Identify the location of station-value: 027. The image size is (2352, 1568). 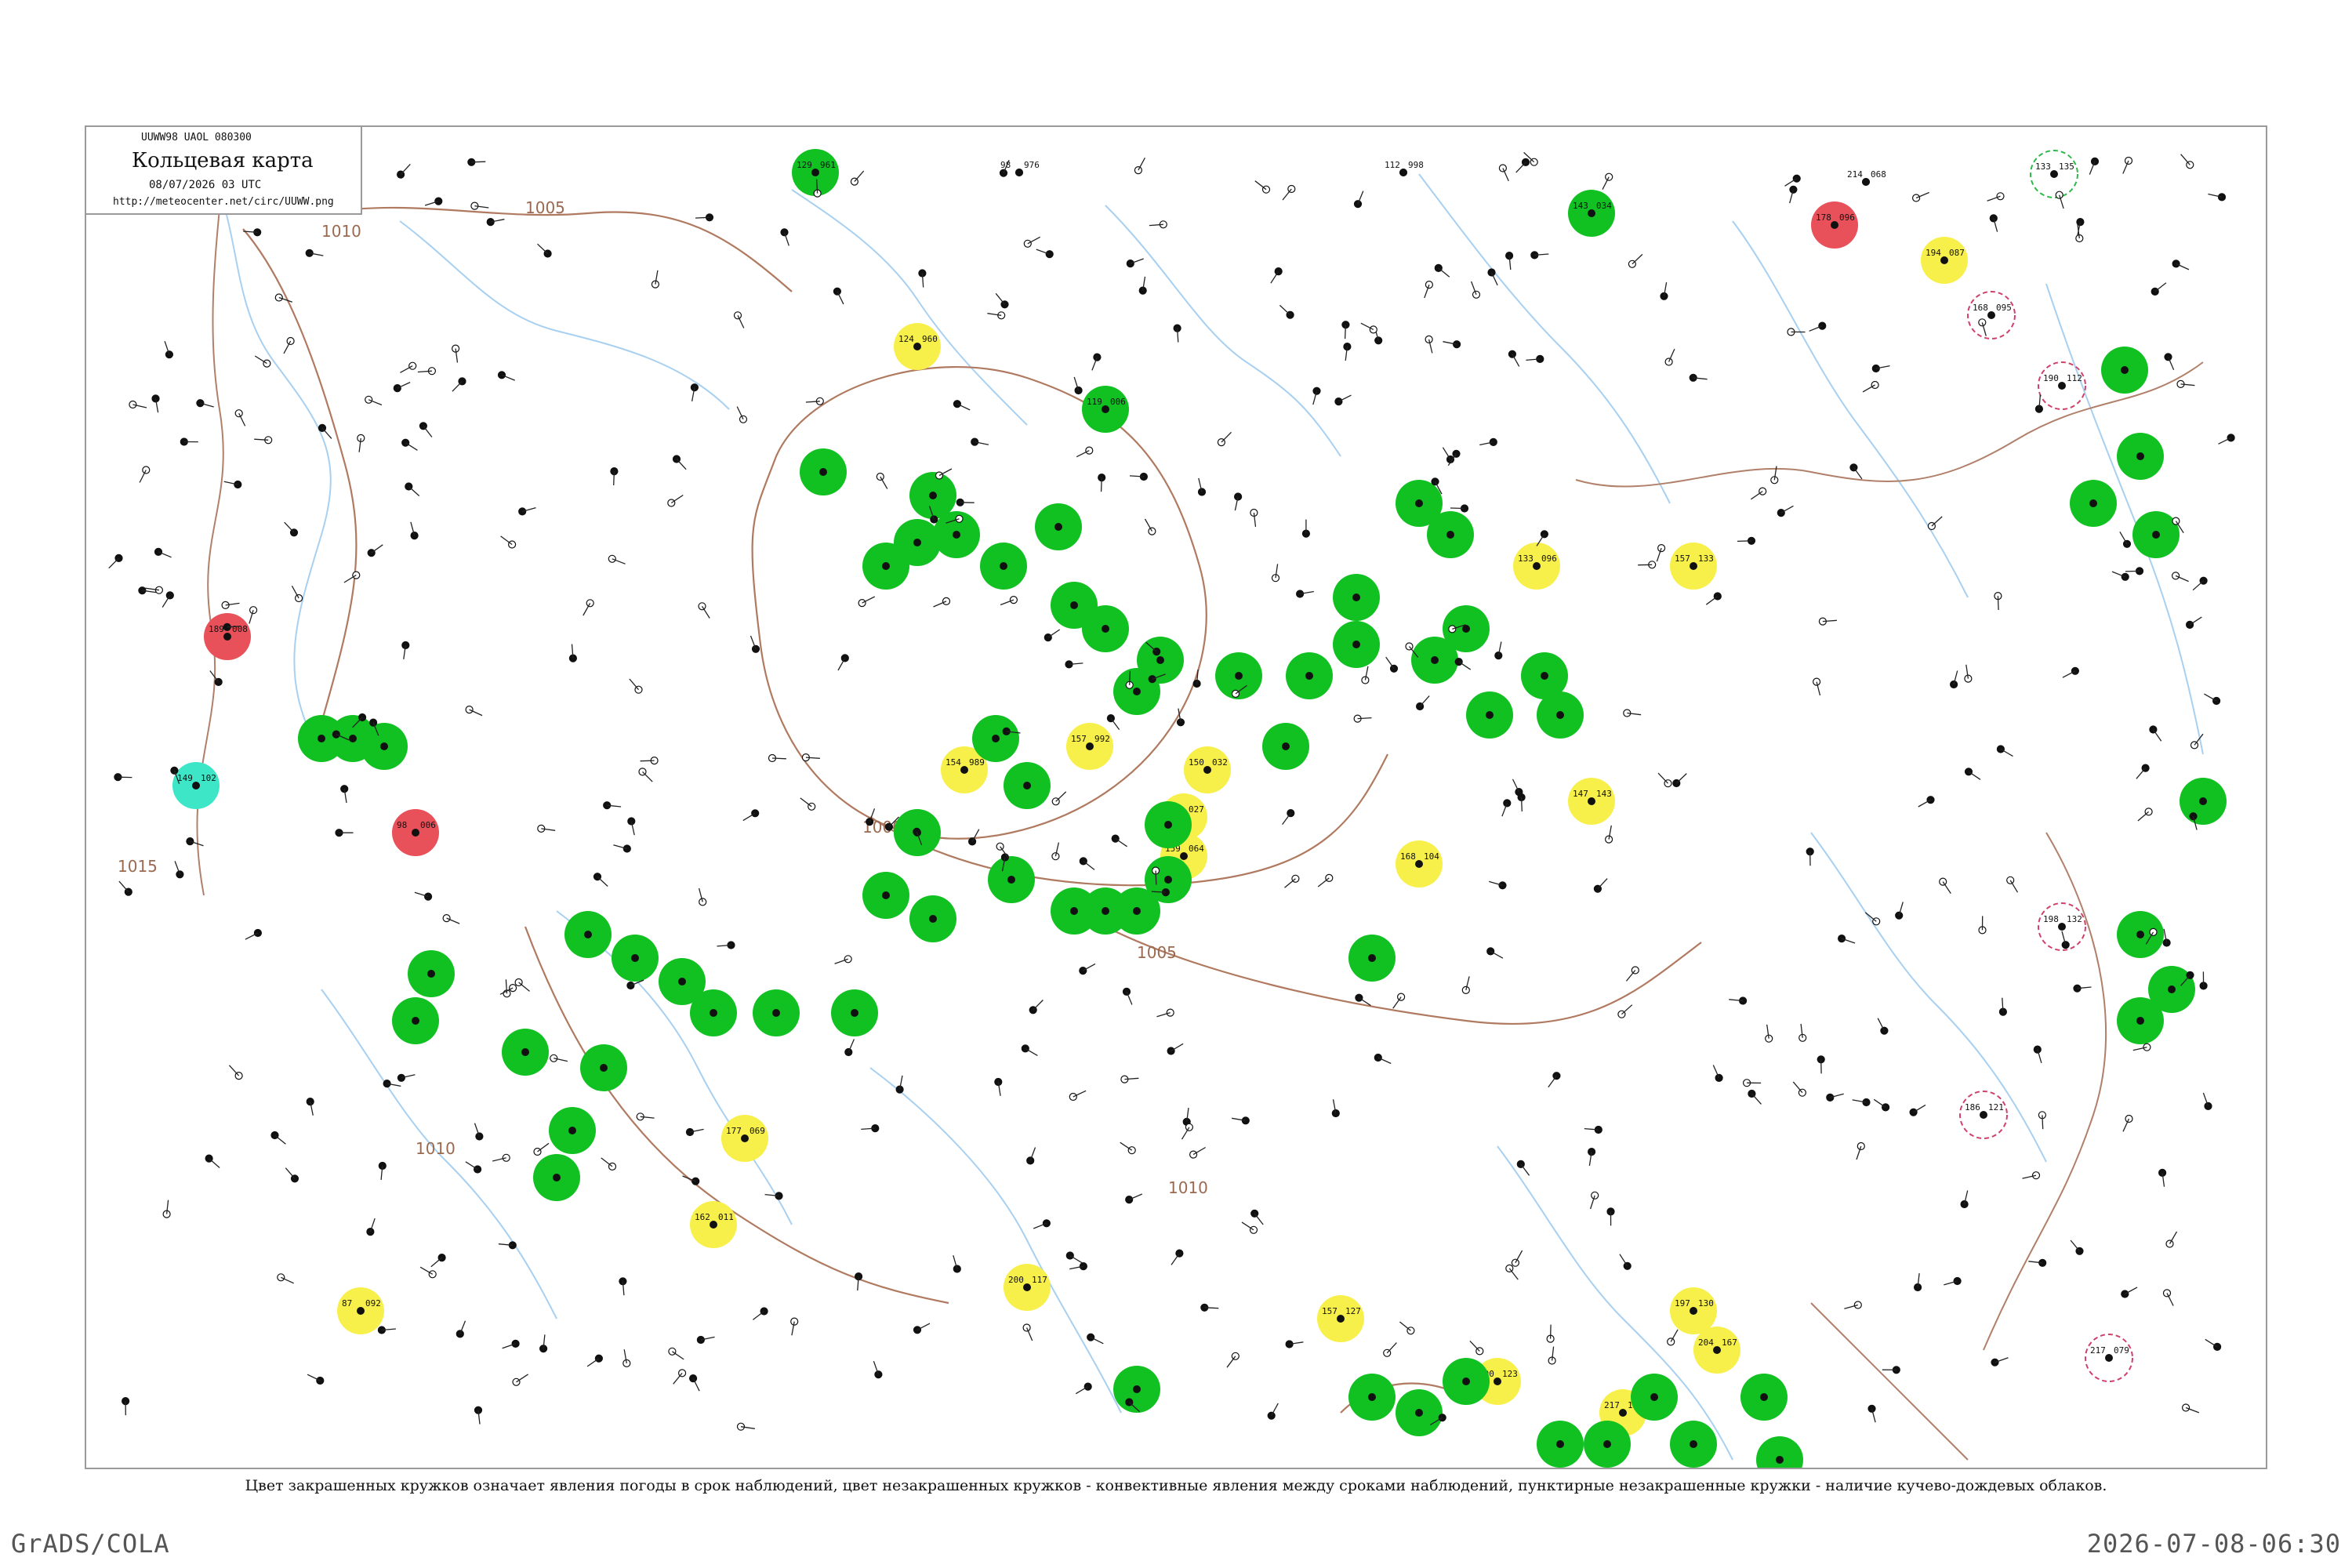
(1196, 810).